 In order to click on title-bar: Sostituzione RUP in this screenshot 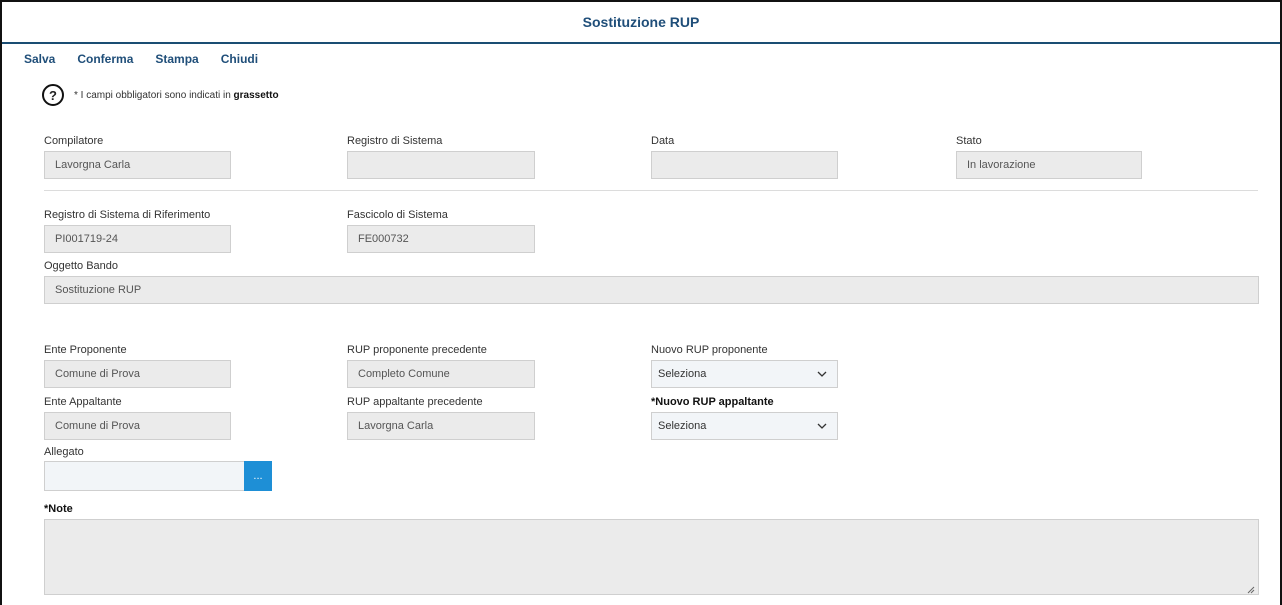, I will do `click(641, 23)`.